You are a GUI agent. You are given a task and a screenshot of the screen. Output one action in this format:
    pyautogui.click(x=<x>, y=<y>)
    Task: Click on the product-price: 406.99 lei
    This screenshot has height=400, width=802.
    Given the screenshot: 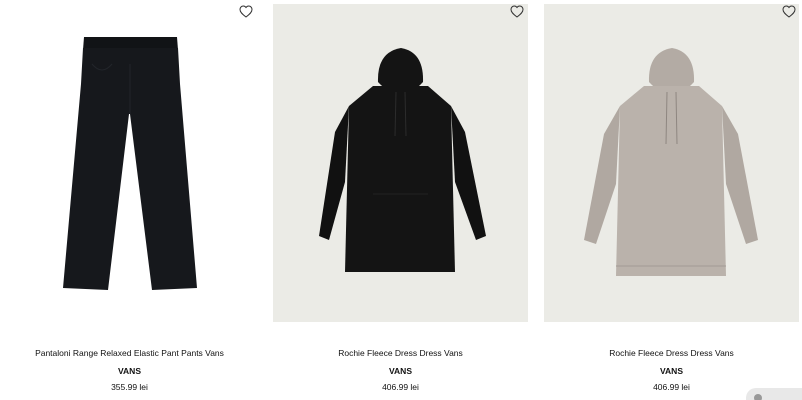 What is the action you would take?
    pyautogui.click(x=400, y=387)
    